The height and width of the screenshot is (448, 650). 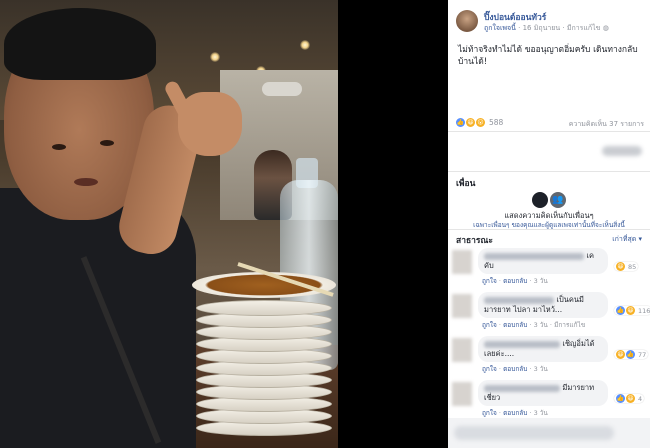 I want to click on comment-reactions: 👍 😆 4, so click(x=629, y=398).